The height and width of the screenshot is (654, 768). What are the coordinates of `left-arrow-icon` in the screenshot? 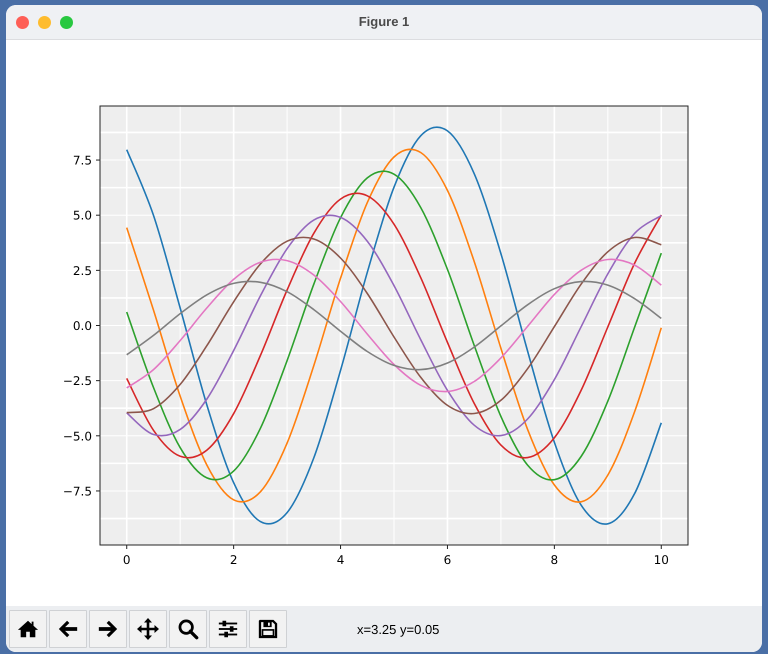 It's located at (68, 629).